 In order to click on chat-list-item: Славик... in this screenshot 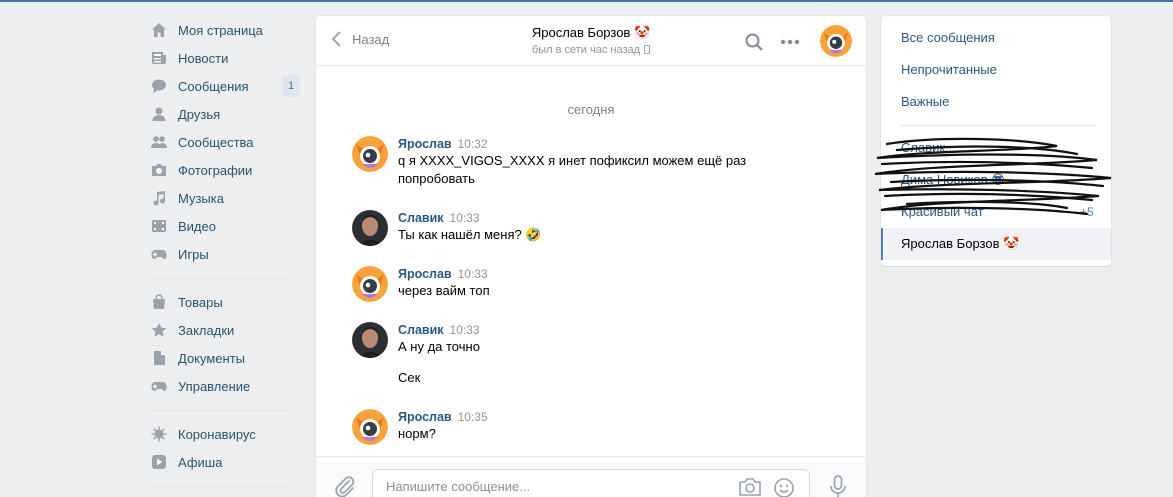, I will do `click(928, 147)`.